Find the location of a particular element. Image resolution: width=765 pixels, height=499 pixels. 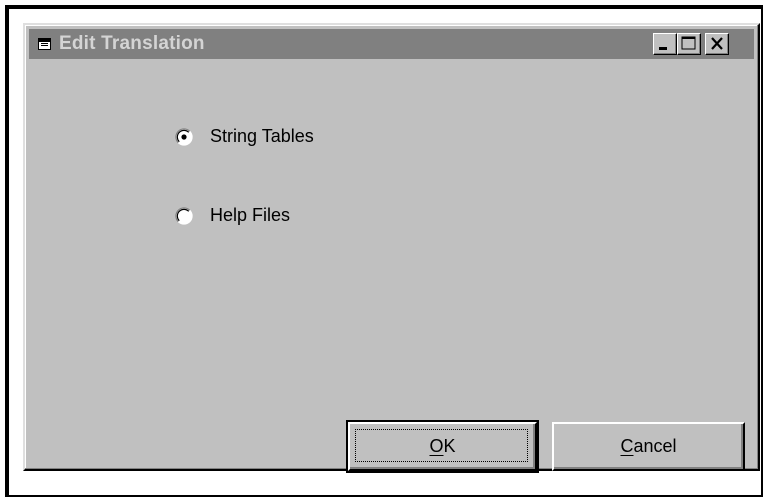

cancel-button: Cancel is located at coordinates (648, 446).